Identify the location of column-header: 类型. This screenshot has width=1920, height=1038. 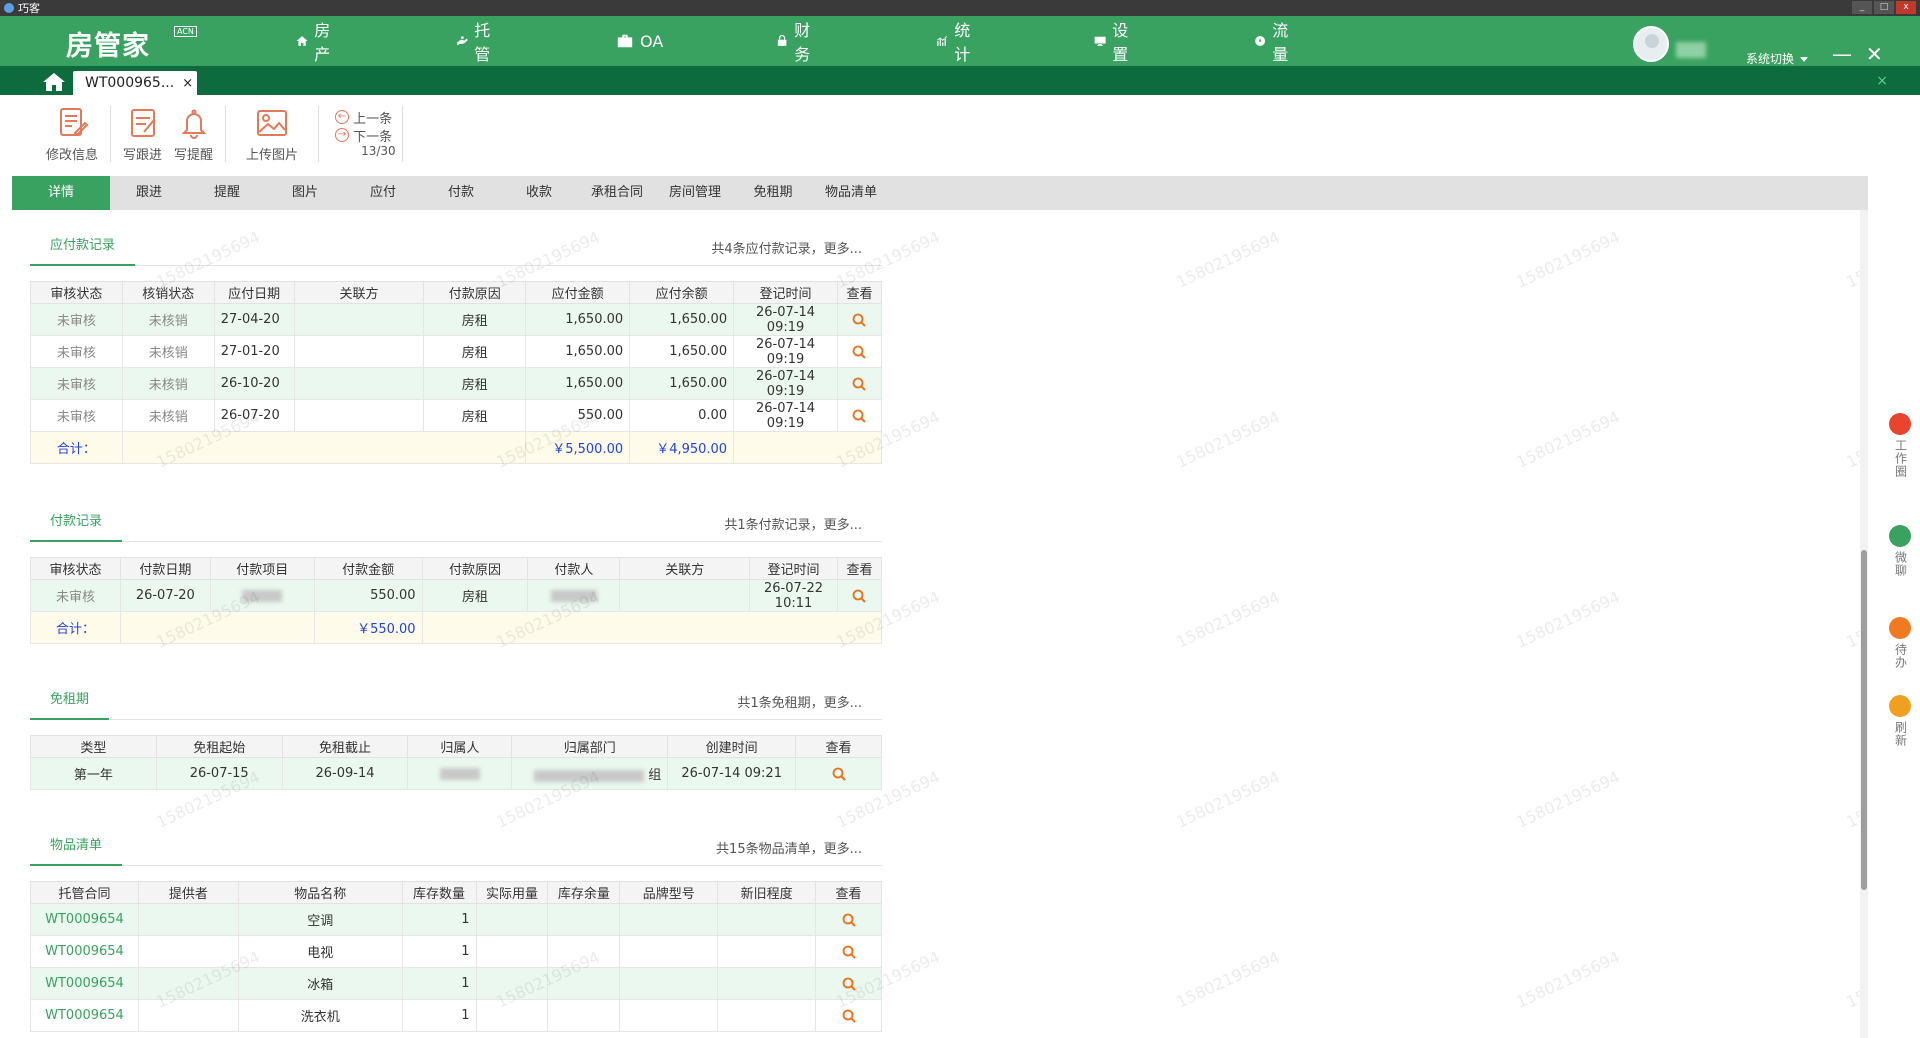
(93, 746).